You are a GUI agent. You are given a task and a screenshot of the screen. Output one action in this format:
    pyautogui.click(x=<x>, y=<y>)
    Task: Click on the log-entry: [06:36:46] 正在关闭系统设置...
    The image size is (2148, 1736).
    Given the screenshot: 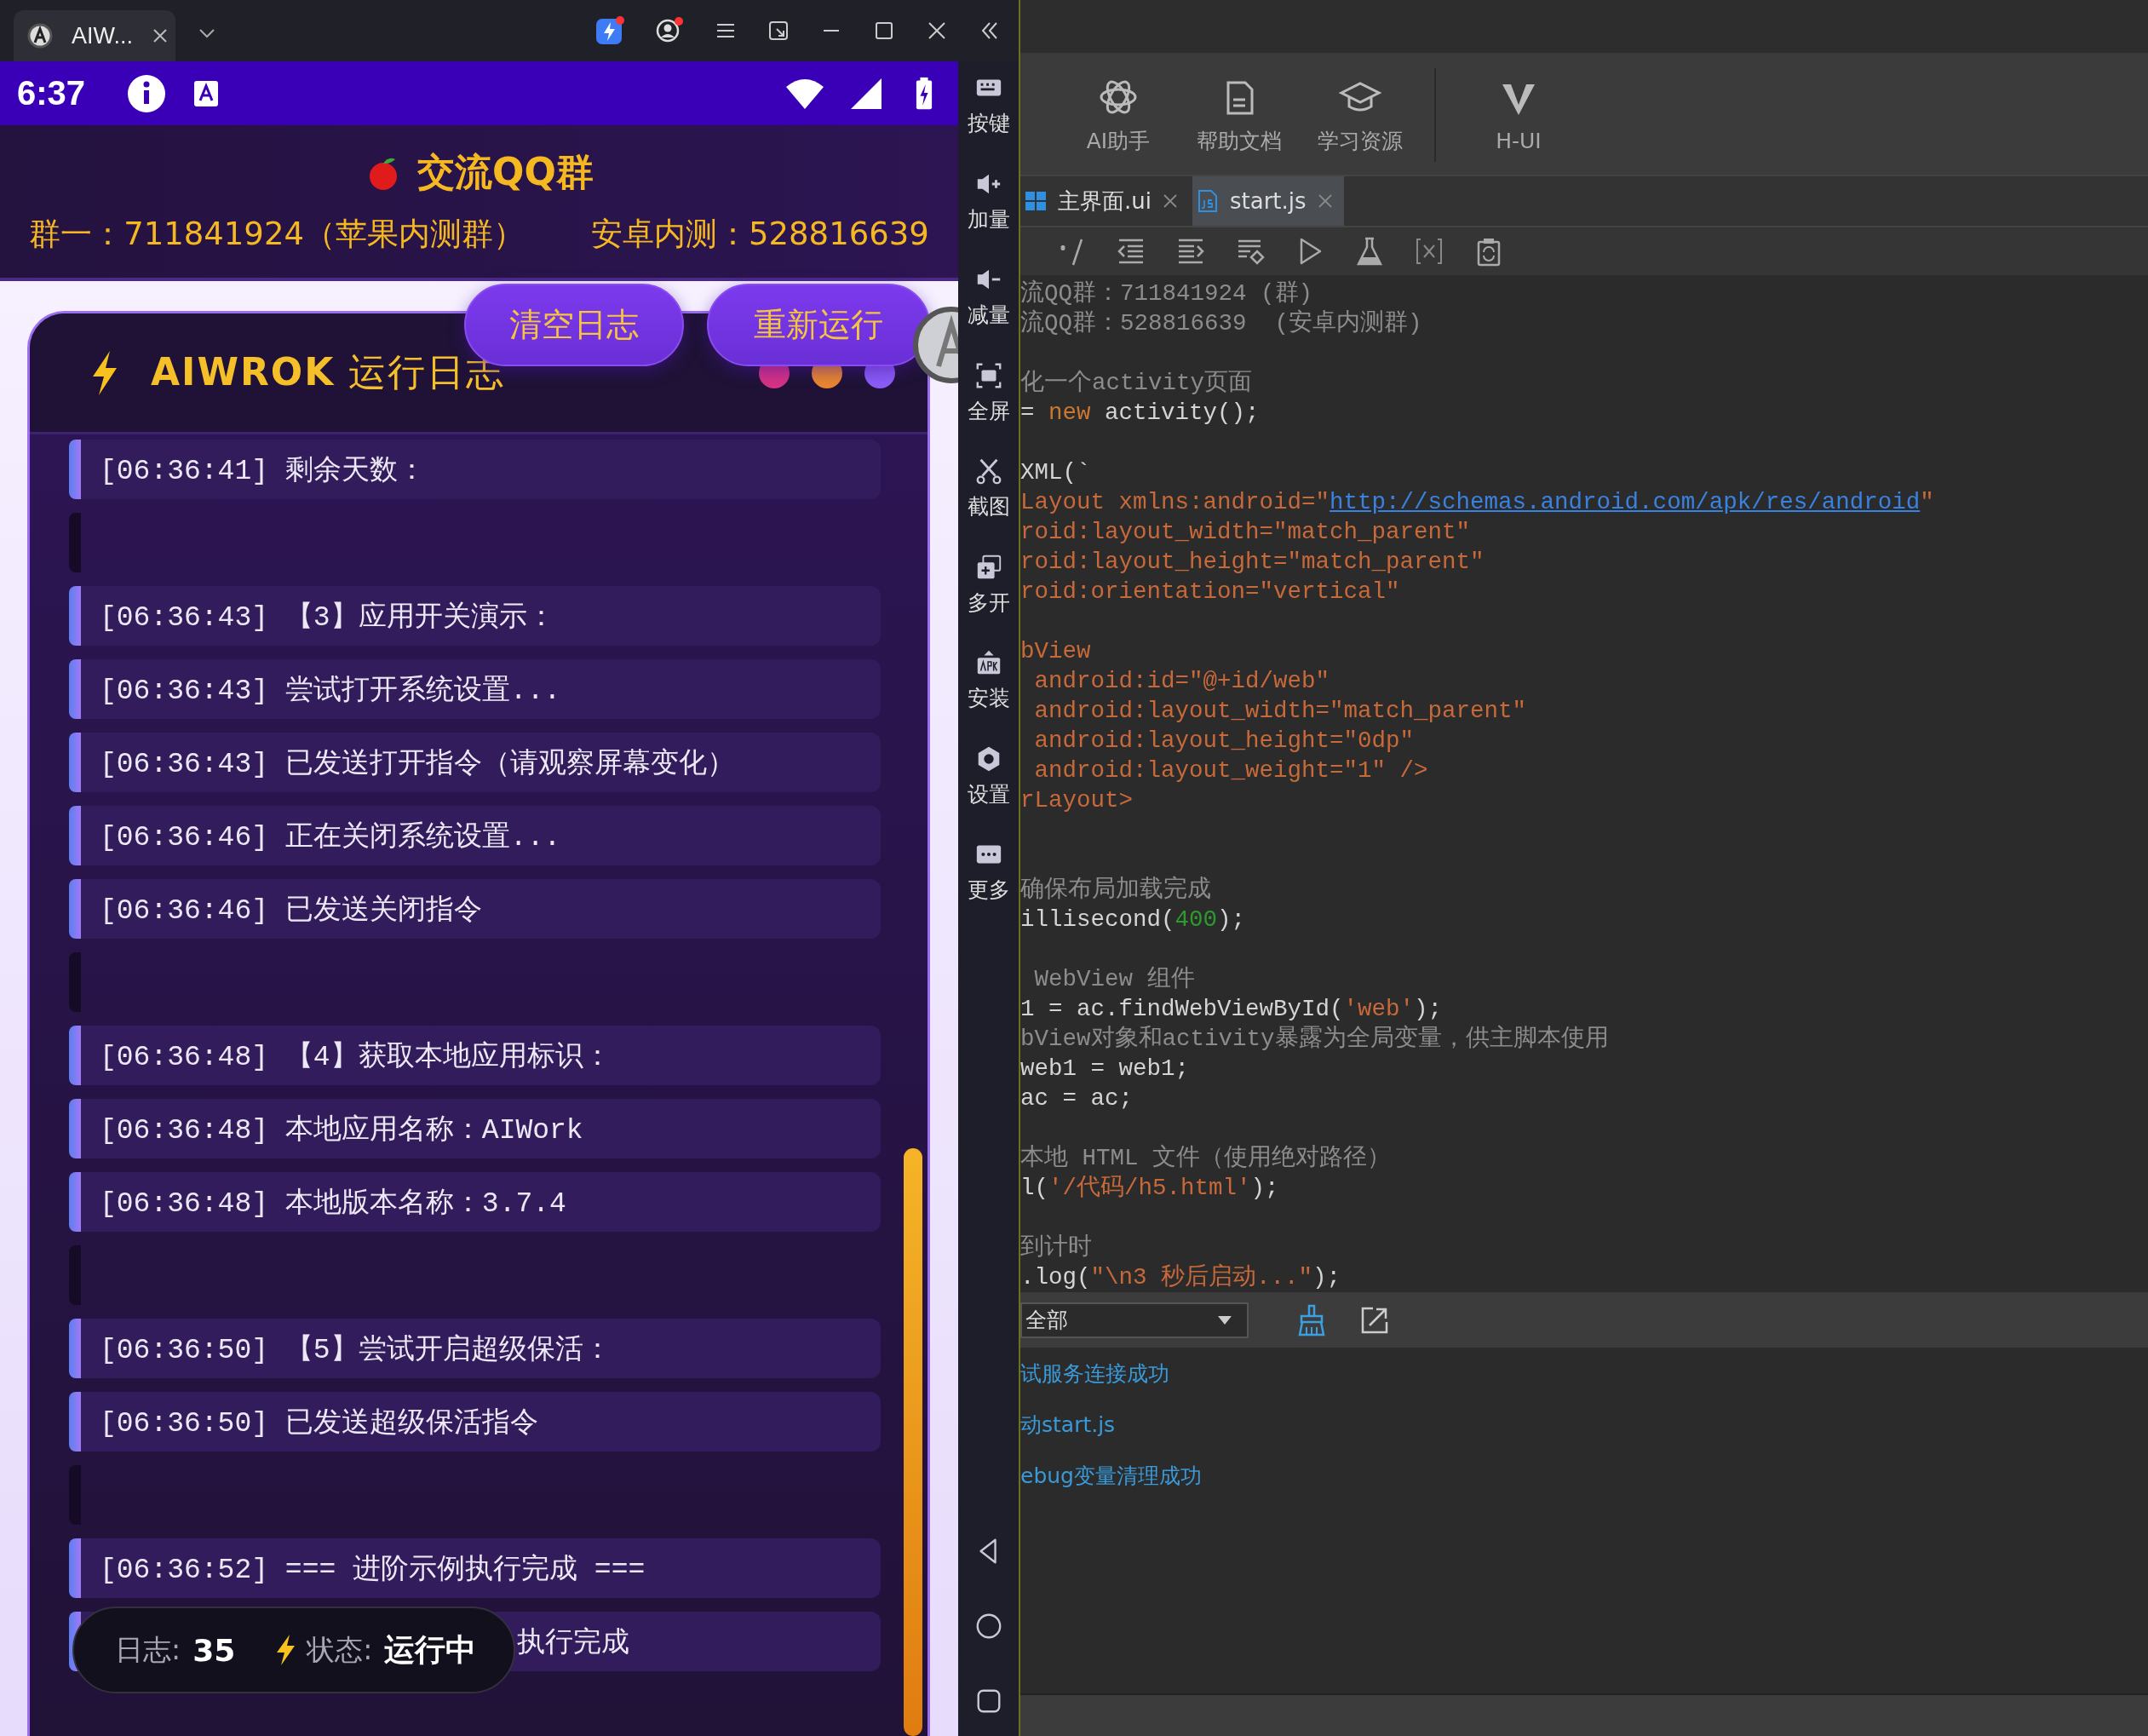 What is the action you would take?
    pyautogui.click(x=475, y=835)
    